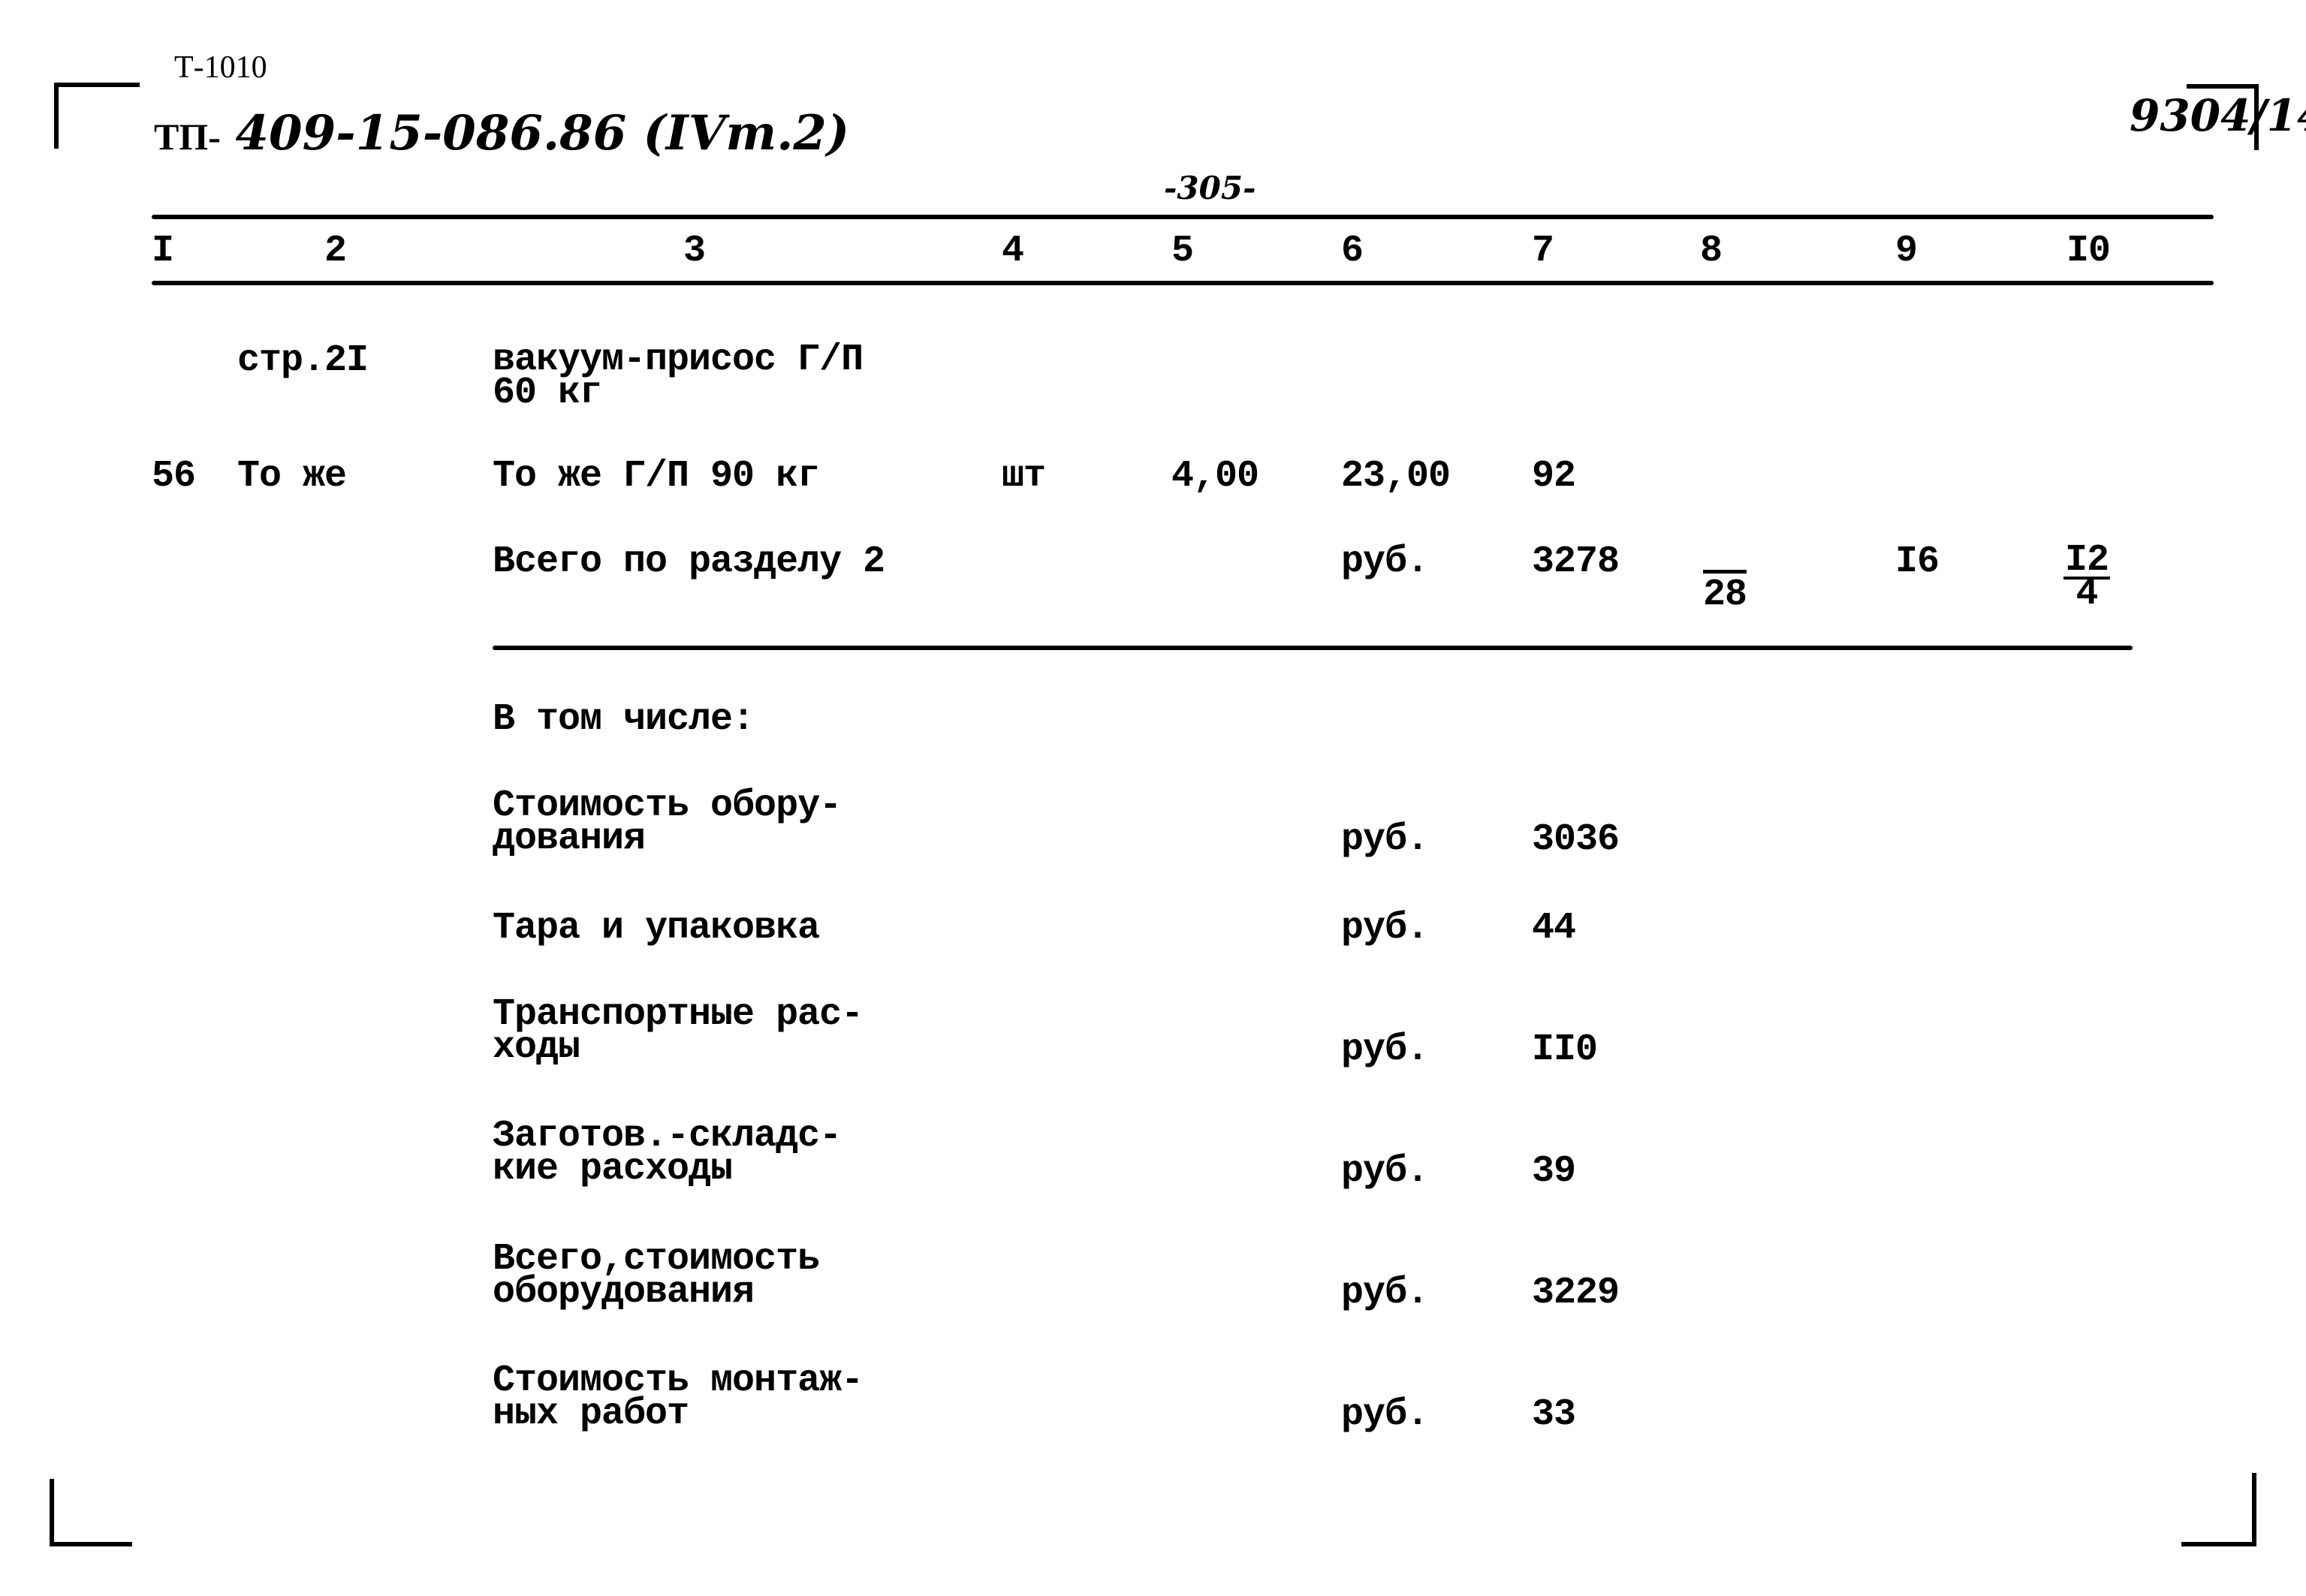  I want to click on section-total-col8: 28, so click(1725, 595).